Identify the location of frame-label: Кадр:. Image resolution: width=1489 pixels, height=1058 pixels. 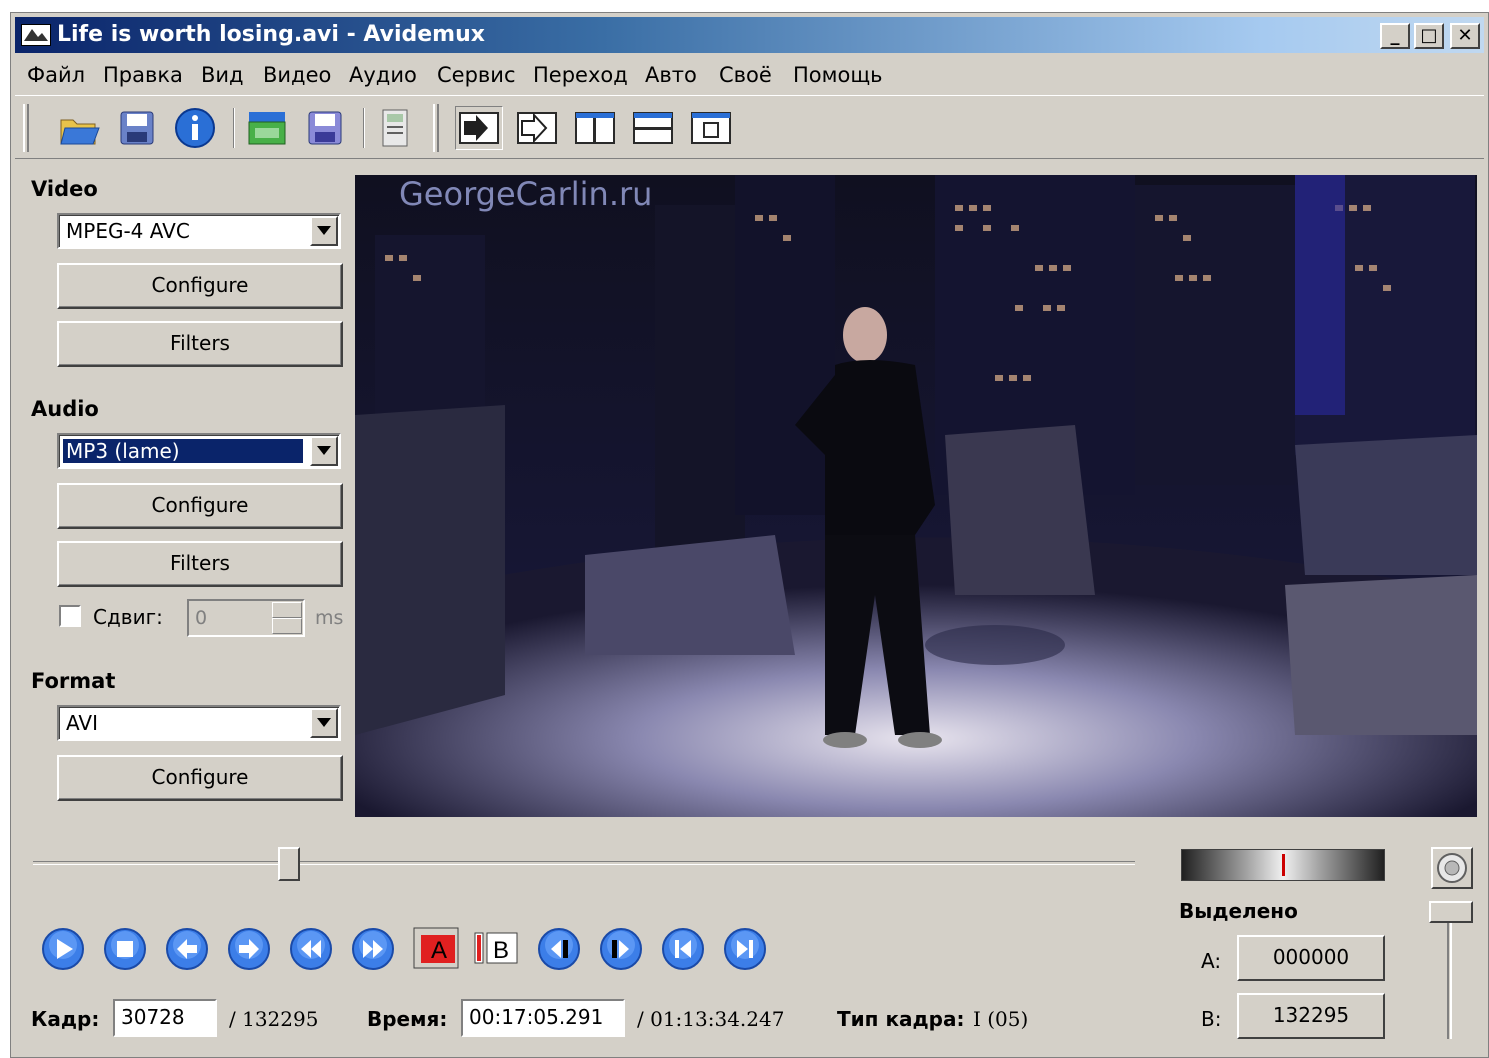
(65, 1019).